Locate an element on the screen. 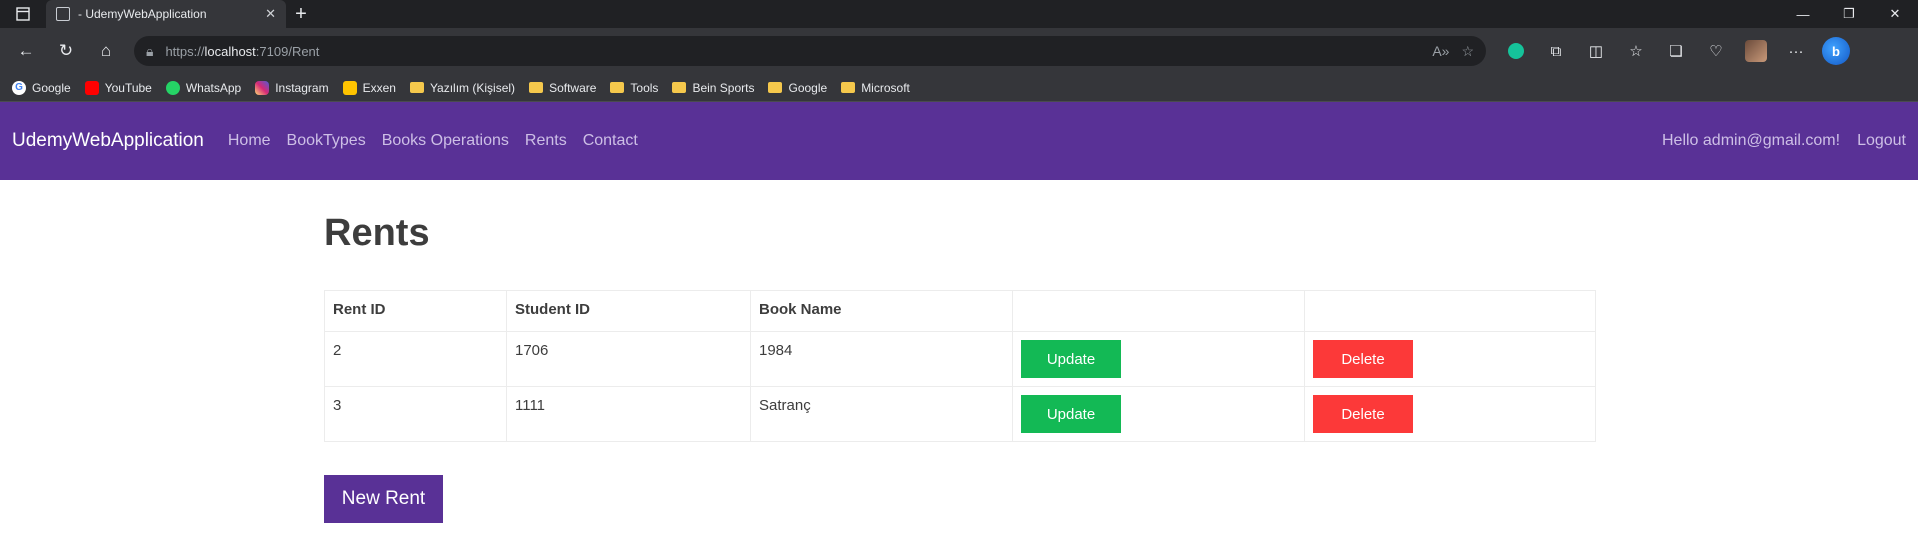  favorites-button: ☆ is located at coordinates (1636, 51).